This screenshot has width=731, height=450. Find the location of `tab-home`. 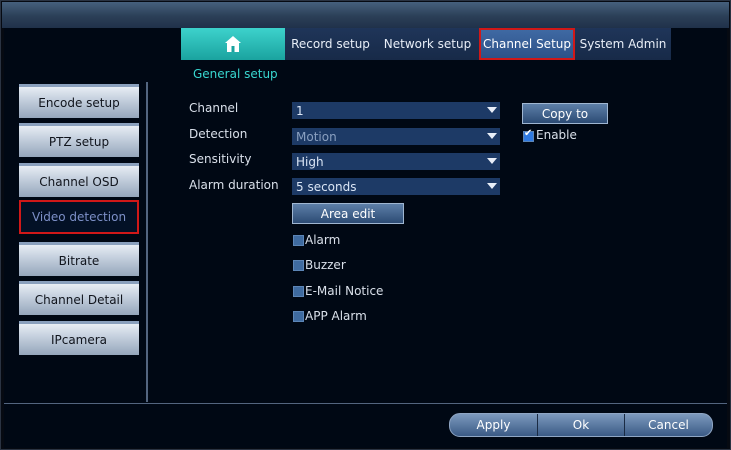

tab-home is located at coordinates (233, 44).